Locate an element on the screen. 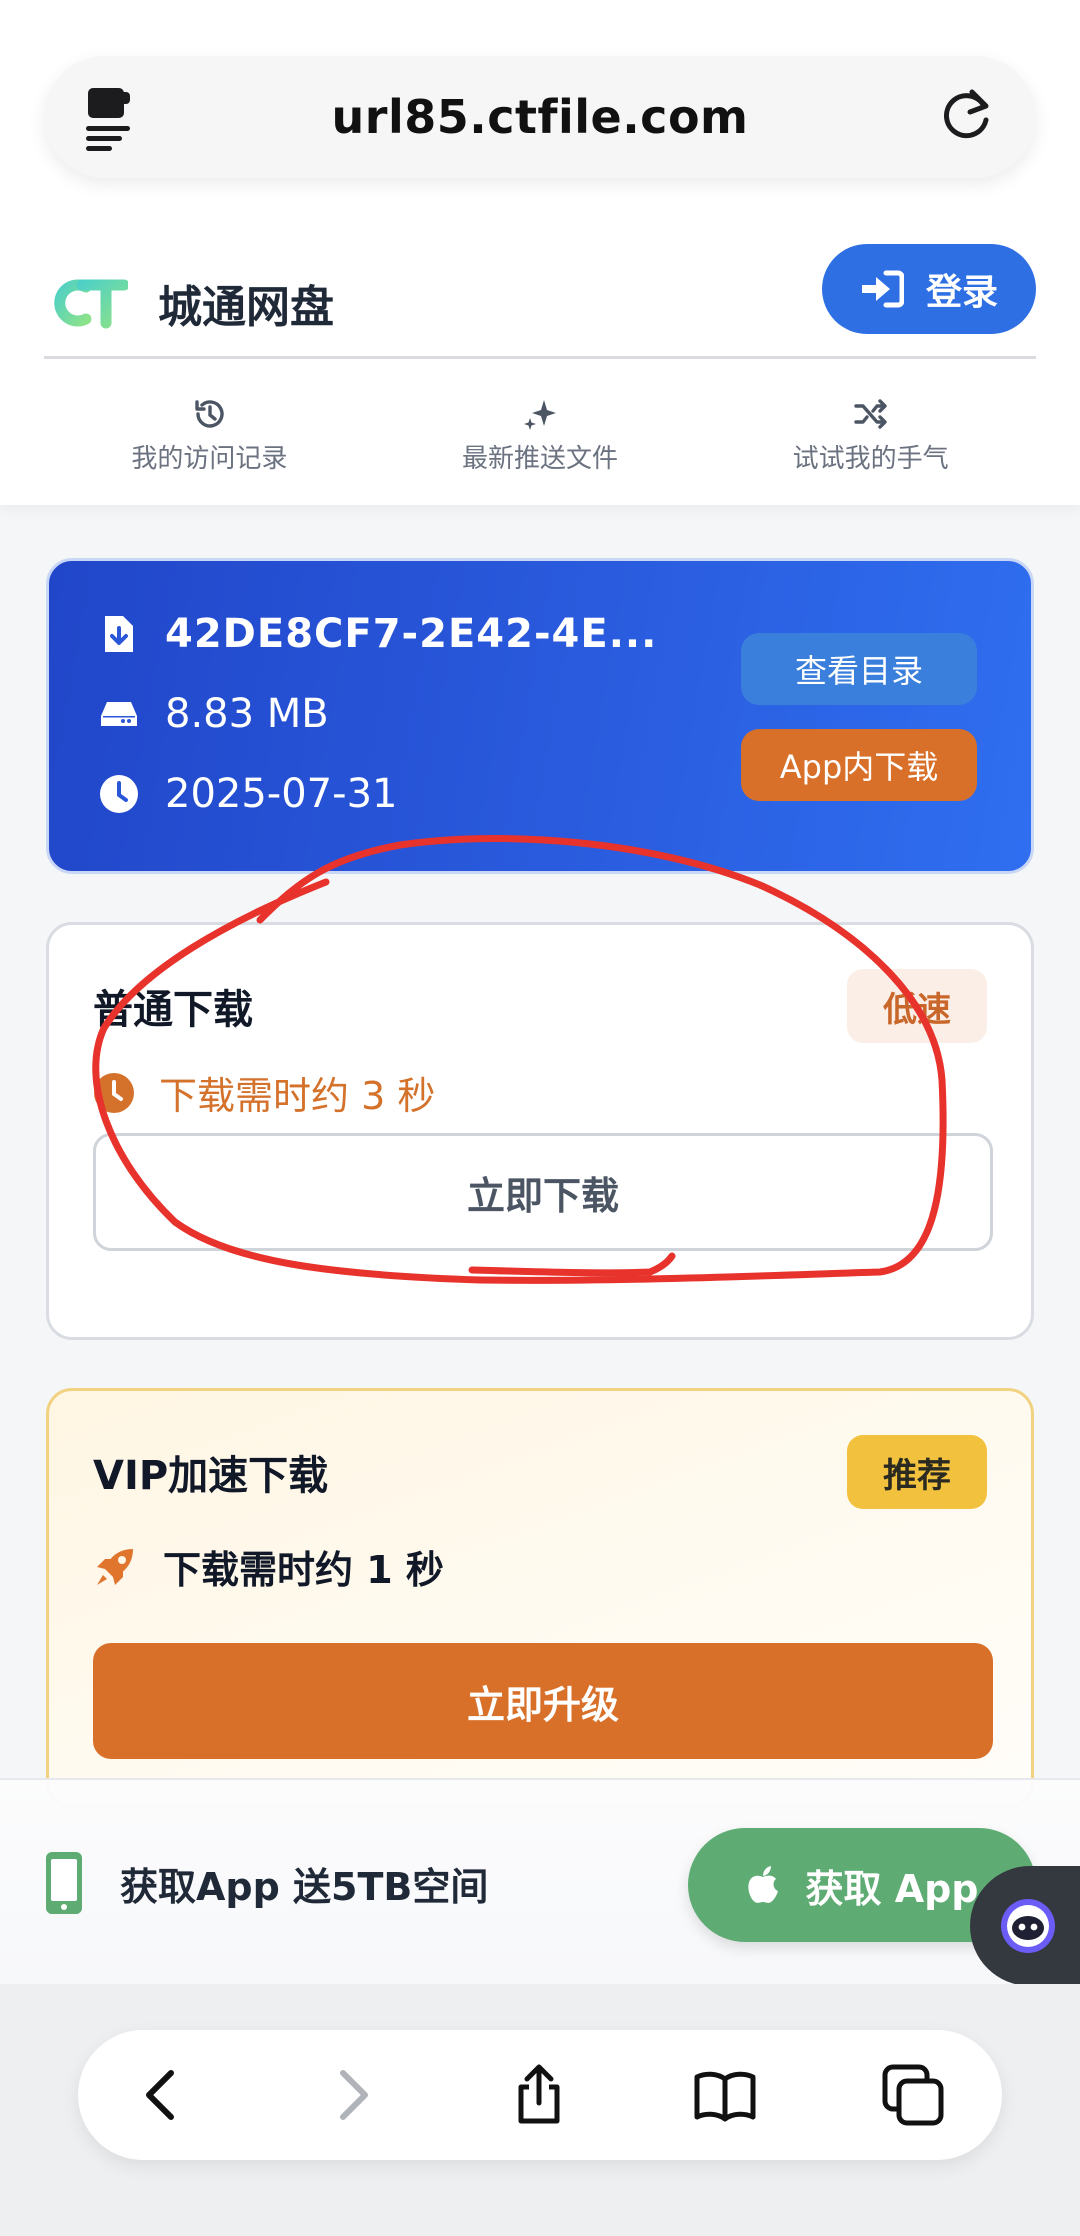 The height and width of the screenshot is (2236, 1080). sparkle-icon is located at coordinates (540, 414).